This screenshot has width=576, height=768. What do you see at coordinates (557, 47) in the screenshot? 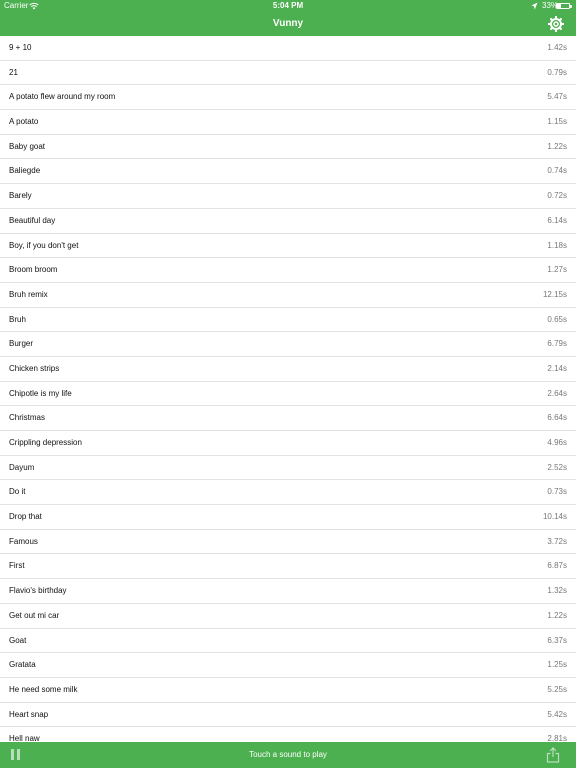
I see `sound-duration: 1.42s` at bounding box center [557, 47].